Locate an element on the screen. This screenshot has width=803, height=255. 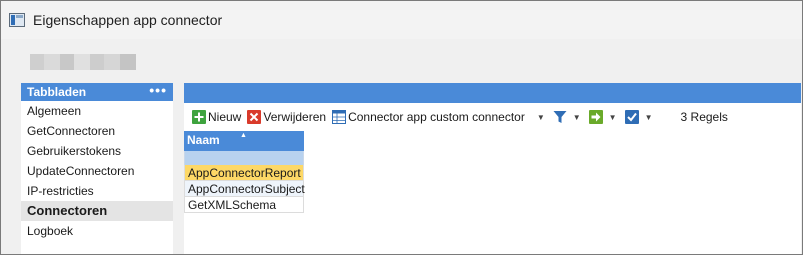
delete-button-label: Verwijderen is located at coordinates (295, 117).